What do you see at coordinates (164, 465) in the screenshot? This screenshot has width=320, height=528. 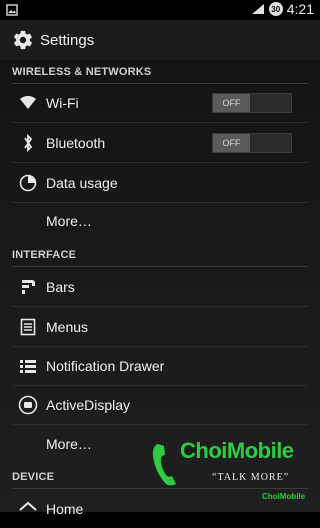 I see `phone-logo-icon` at bounding box center [164, 465].